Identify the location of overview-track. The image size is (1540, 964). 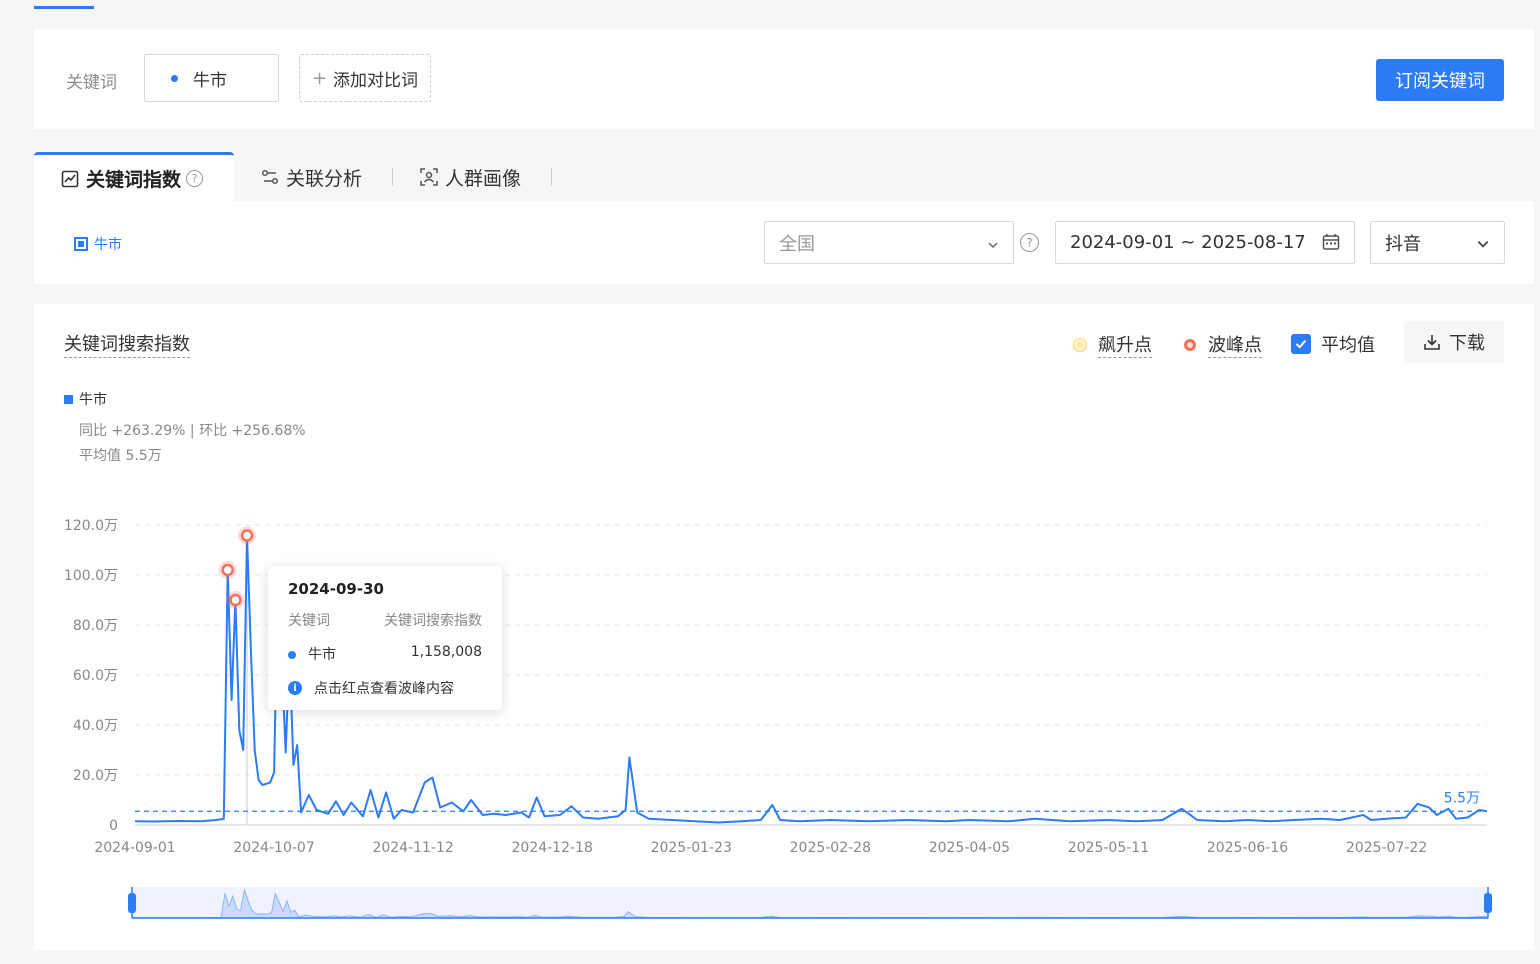
(810, 902).